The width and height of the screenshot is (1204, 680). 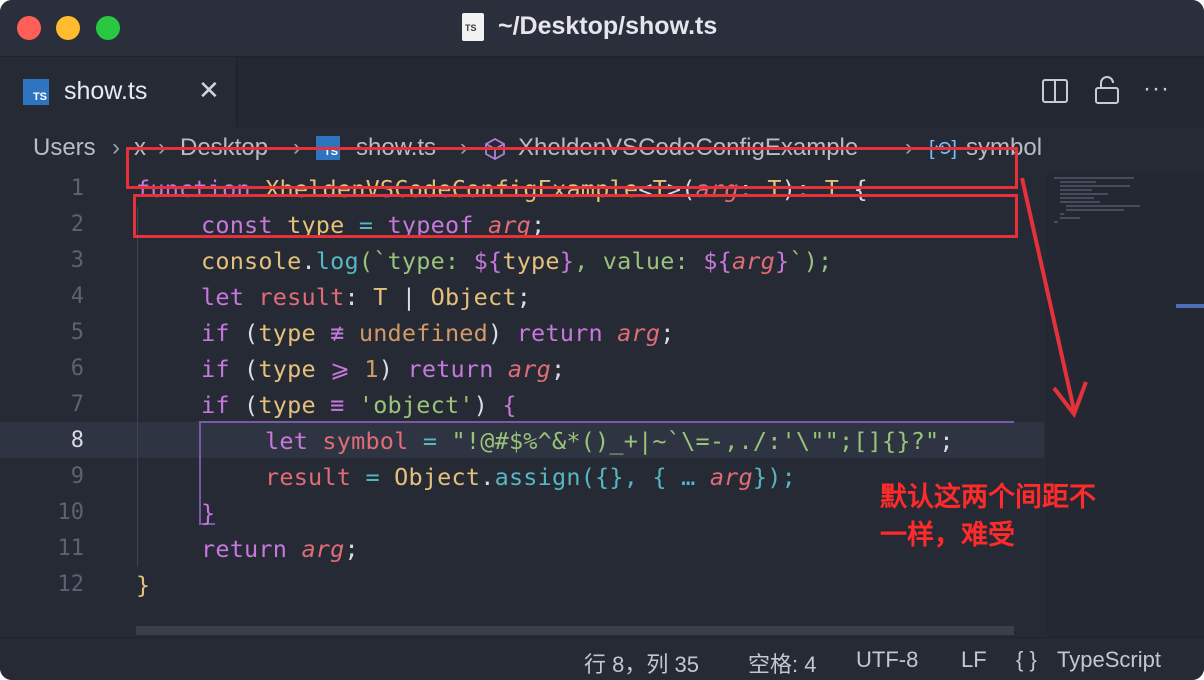 I want to click on line-number: 10, so click(x=71, y=512).